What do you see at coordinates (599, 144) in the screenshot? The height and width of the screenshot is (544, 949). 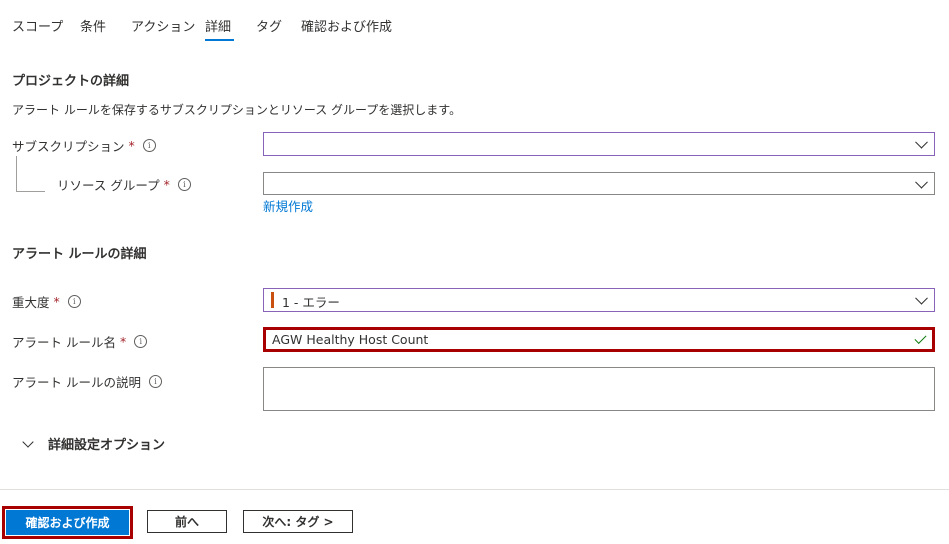 I see `subscription-dropdown` at bounding box center [599, 144].